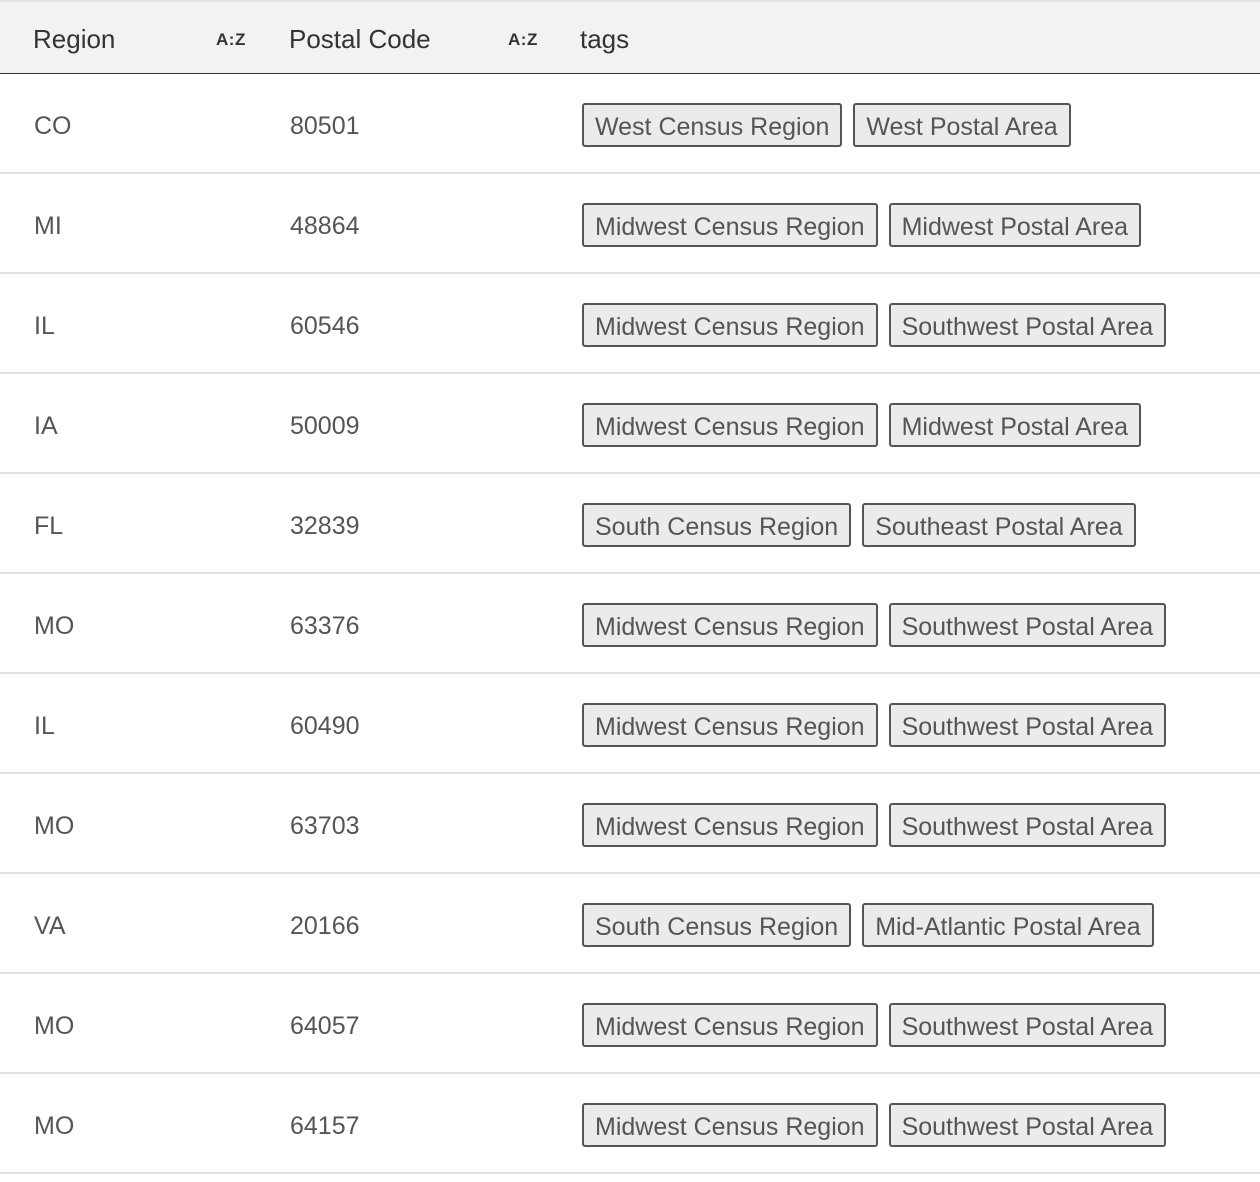 The image size is (1260, 1182). What do you see at coordinates (325, 326) in the screenshot?
I see `postal-code-cell: 60546` at bounding box center [325, 326].